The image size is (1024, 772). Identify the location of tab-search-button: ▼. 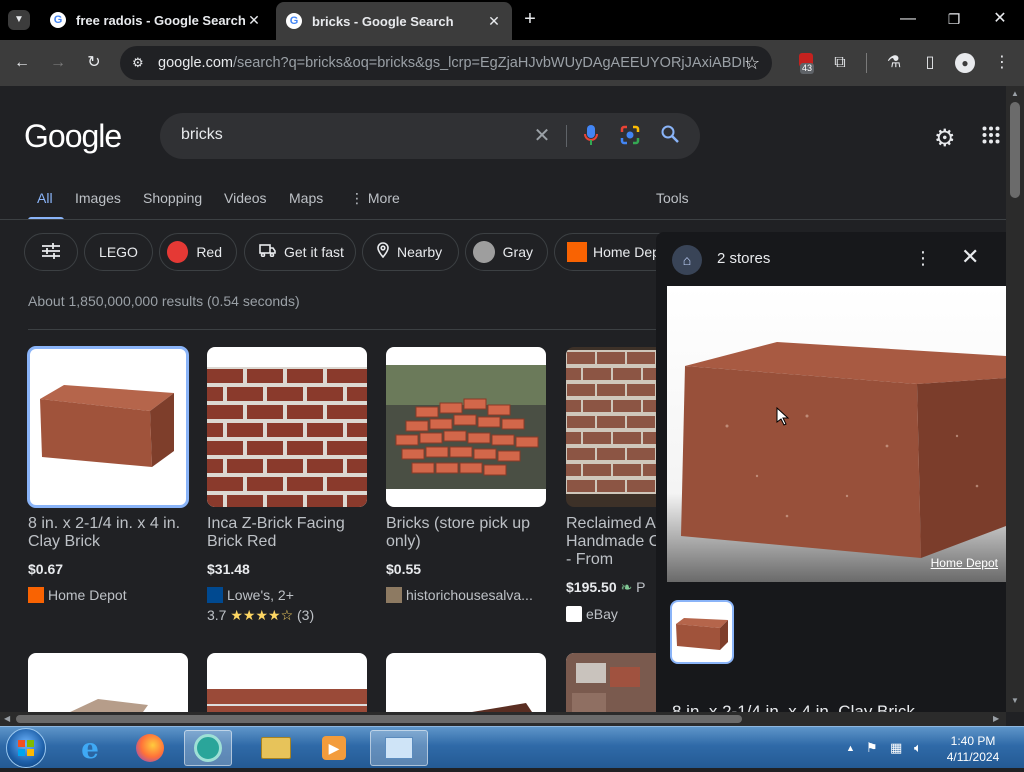
(19, 20).